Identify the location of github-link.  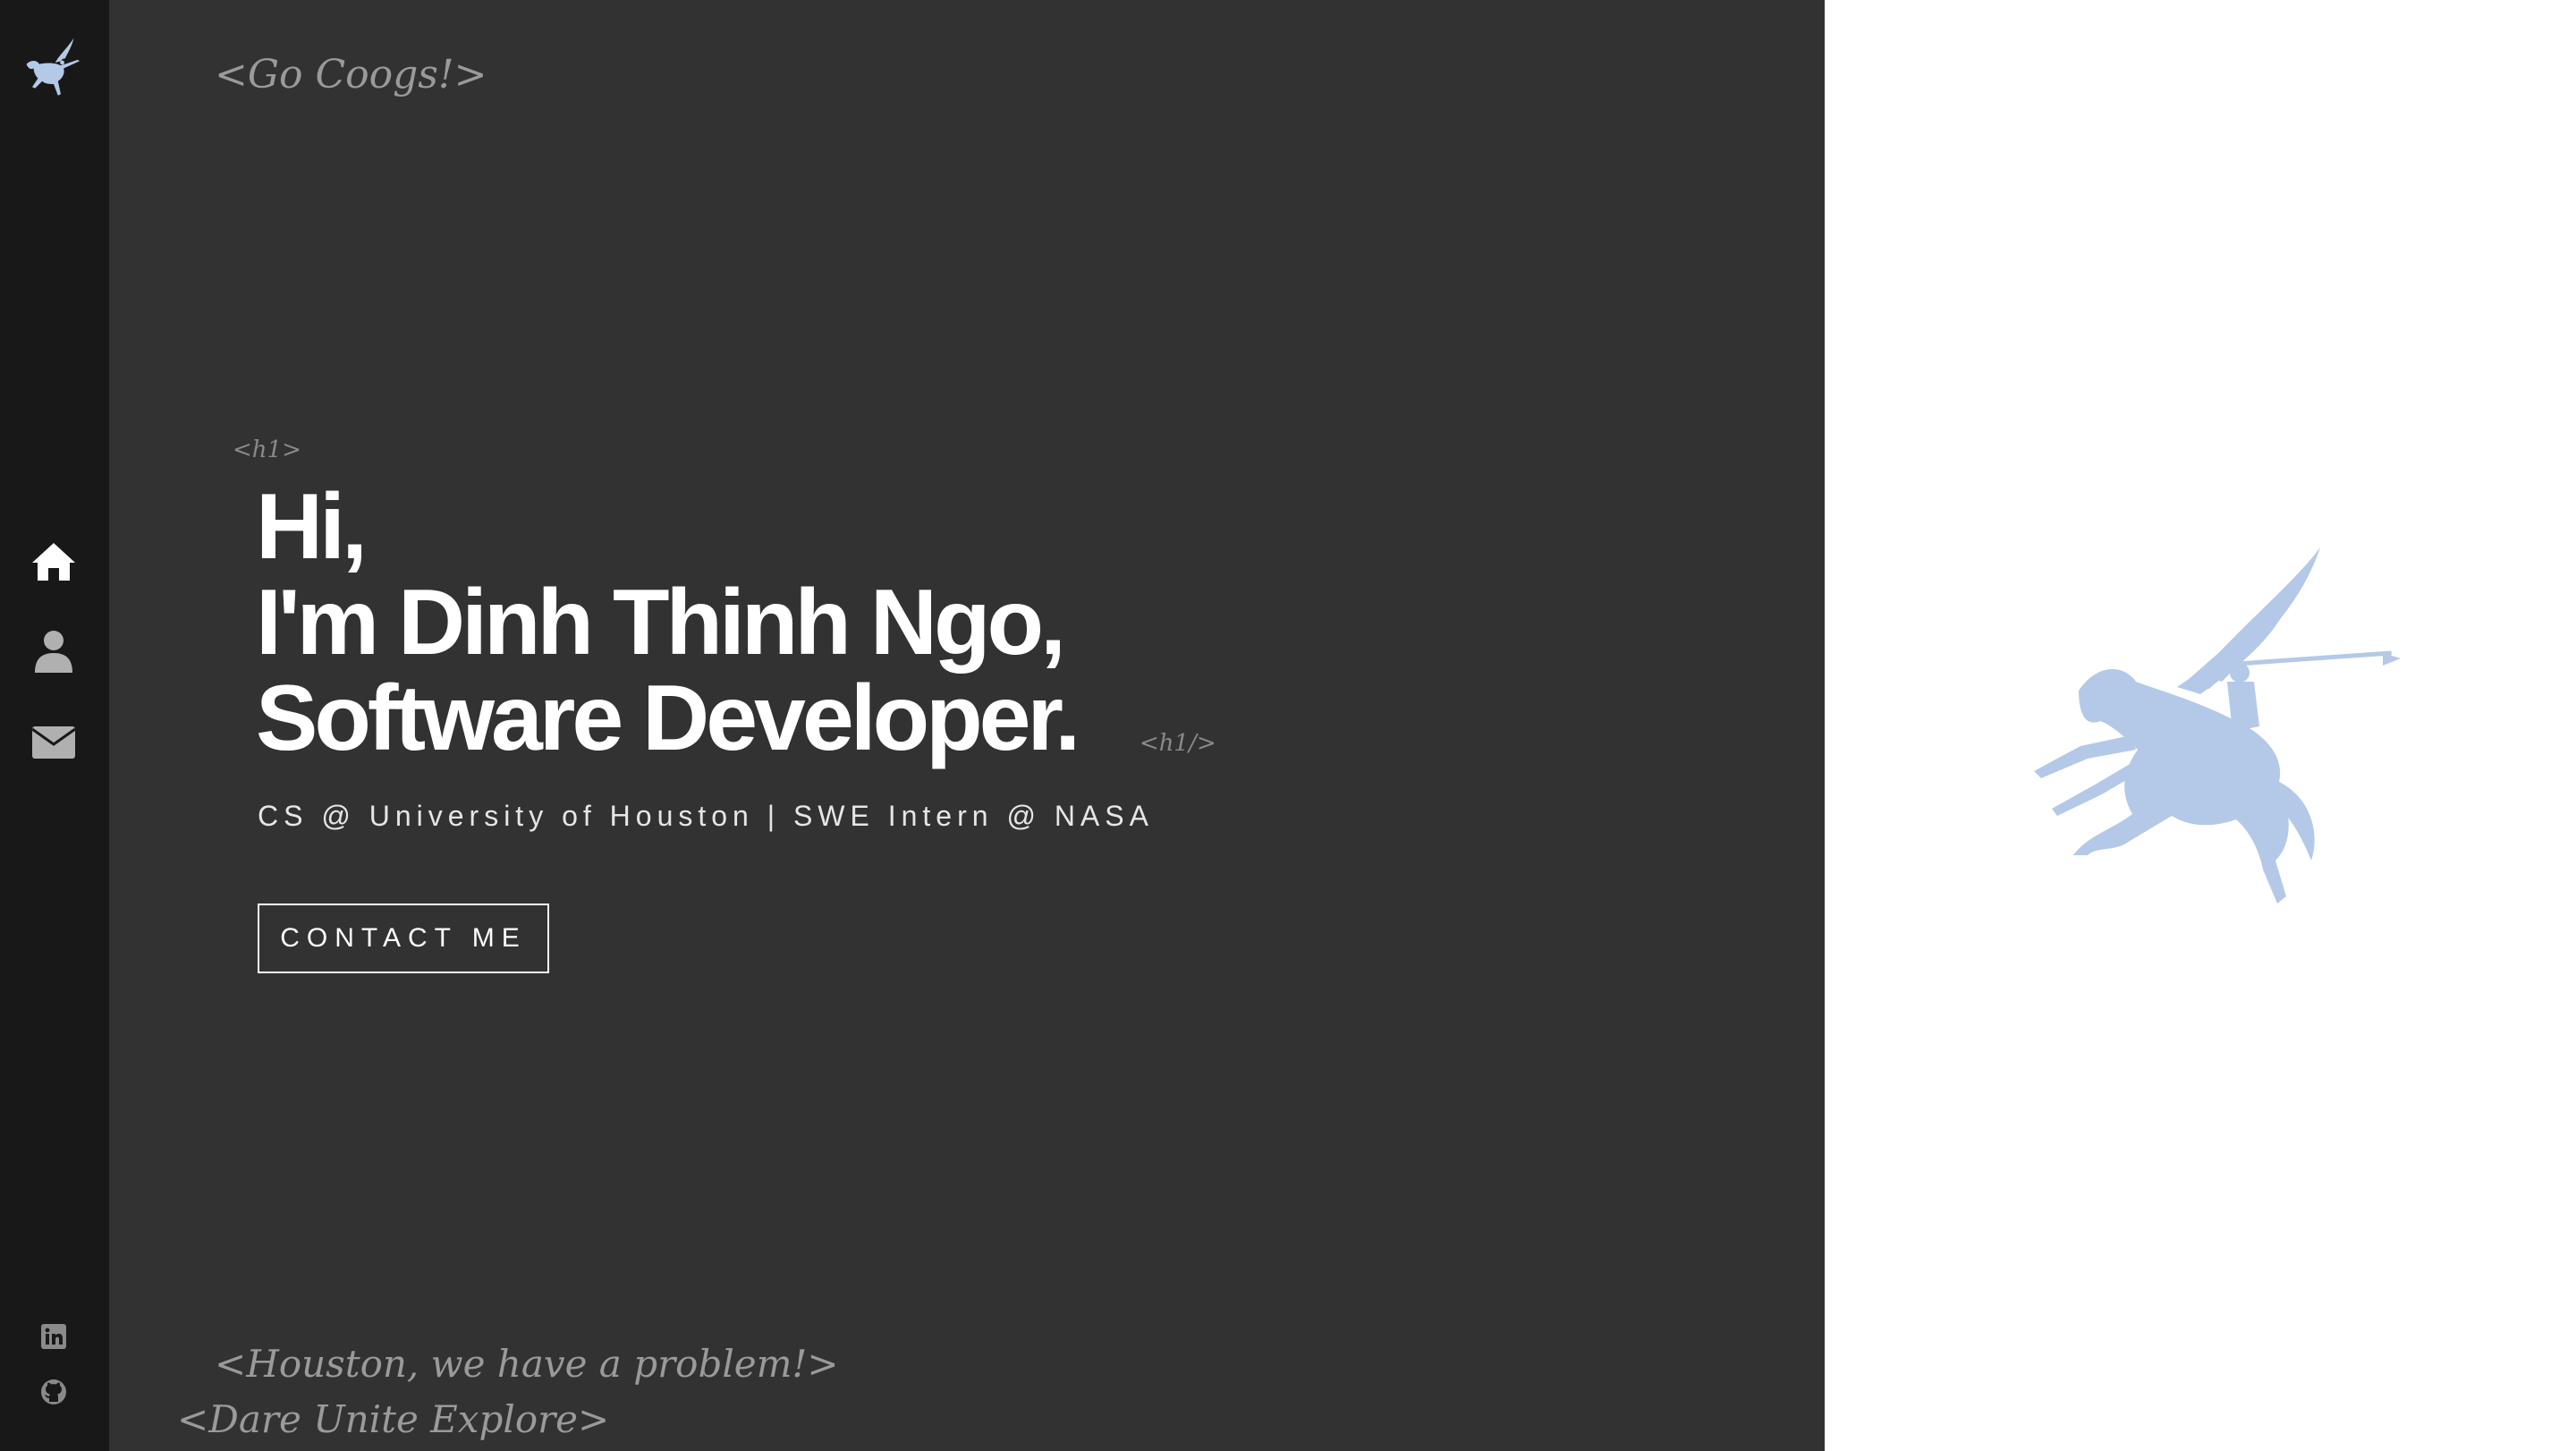
(53, 1392).